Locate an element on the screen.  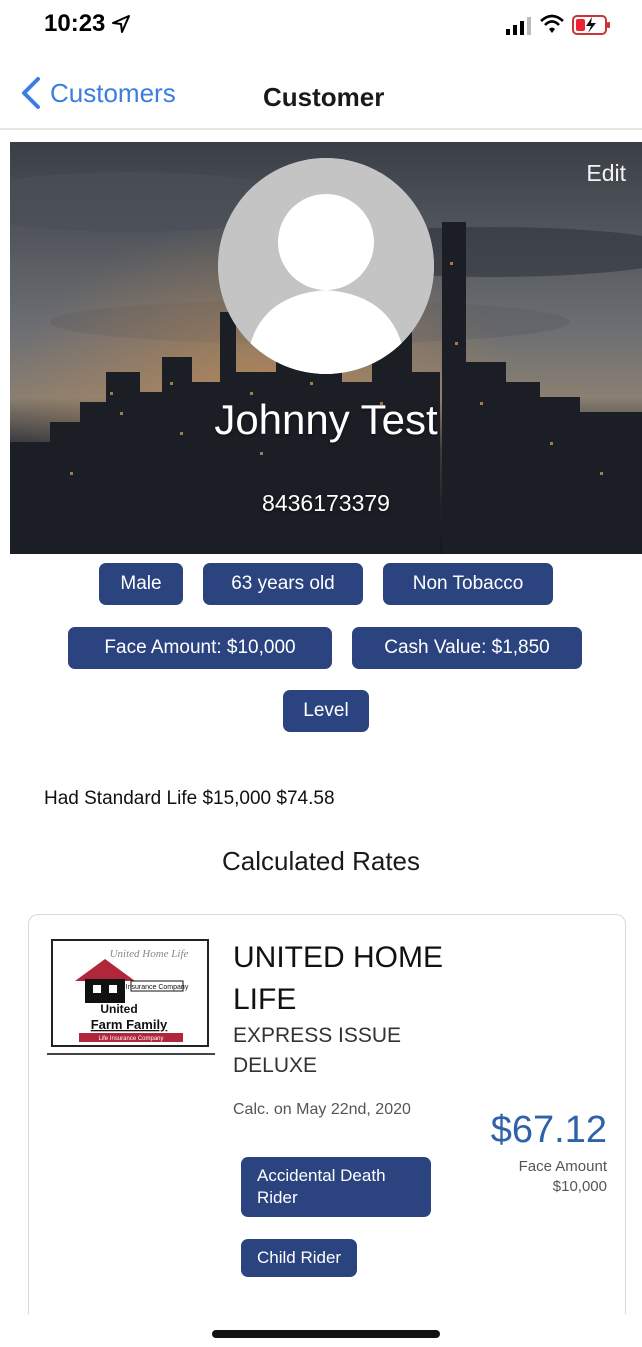
navigation-bar: Customers Customer is located at coordinates (321, 96).